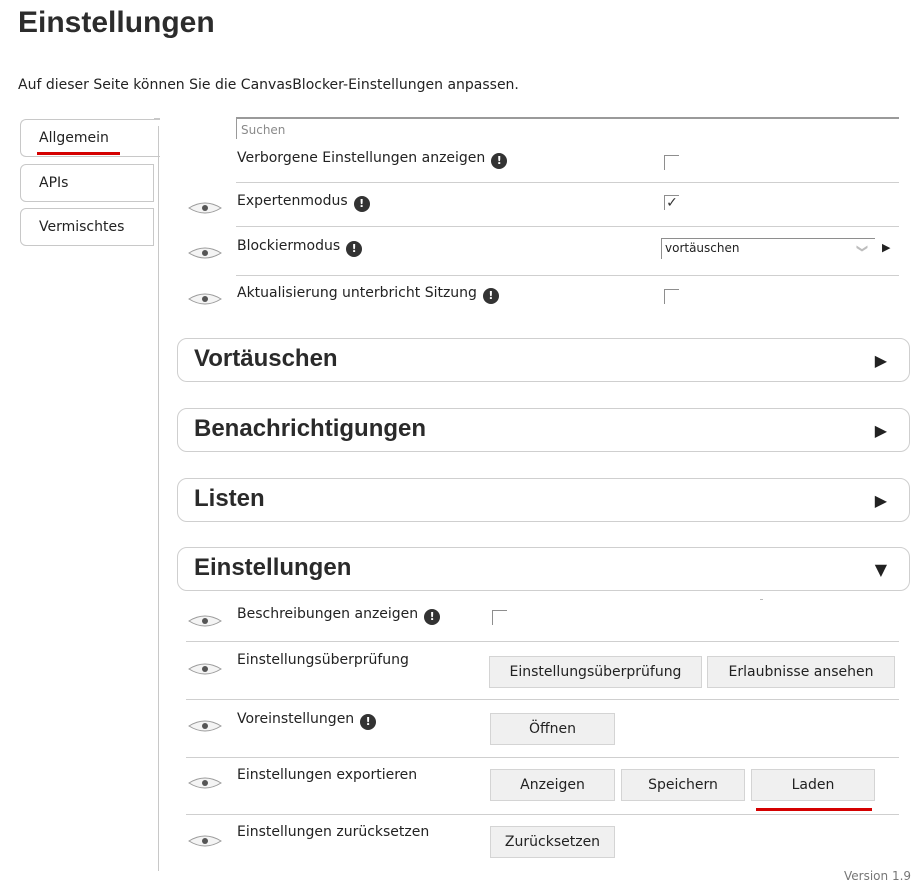 This screenshot has width=911, height=883. I want to click on tab-vermischtes: Vermischtes, so click(87, 227).